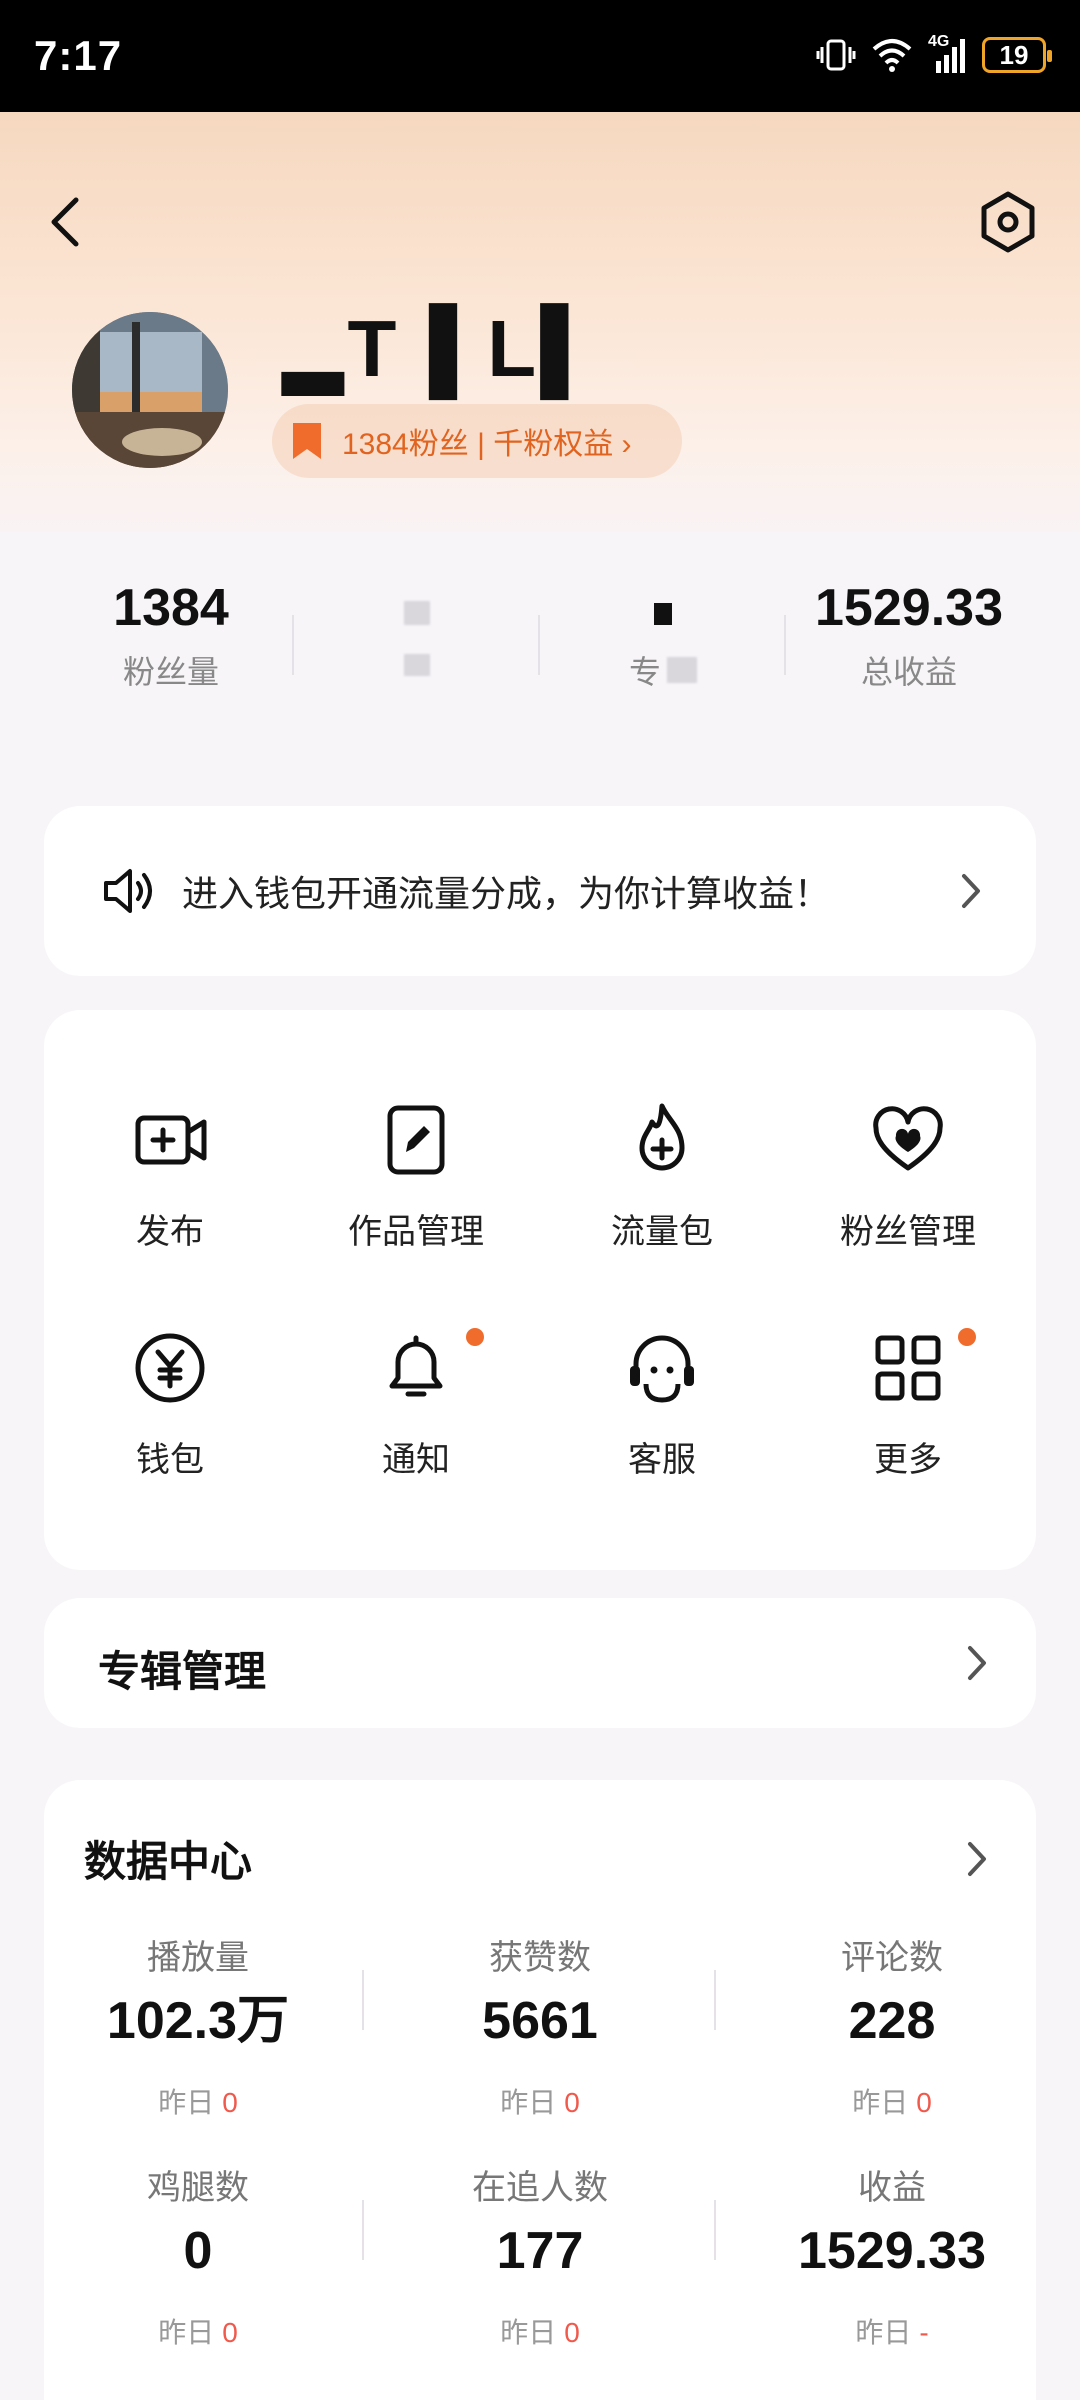 The width and height of the screenshot is (1080, 2400). What do you see at coordinates (168, 1858) in the screenshot?
I see `data-center-title: 数据中心` at bounding box center [168, 1858].